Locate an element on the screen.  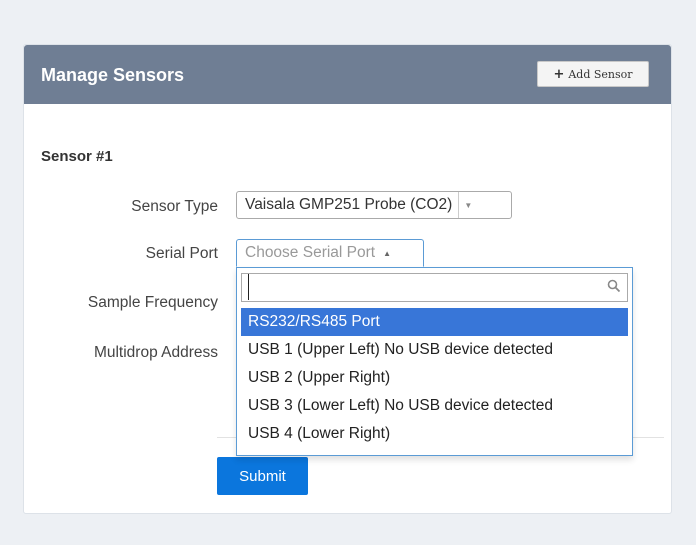
dropdown-search-box is located at coordinates (434, 287).